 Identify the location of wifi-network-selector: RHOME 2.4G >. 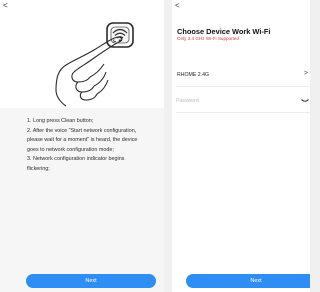
(241, 76).